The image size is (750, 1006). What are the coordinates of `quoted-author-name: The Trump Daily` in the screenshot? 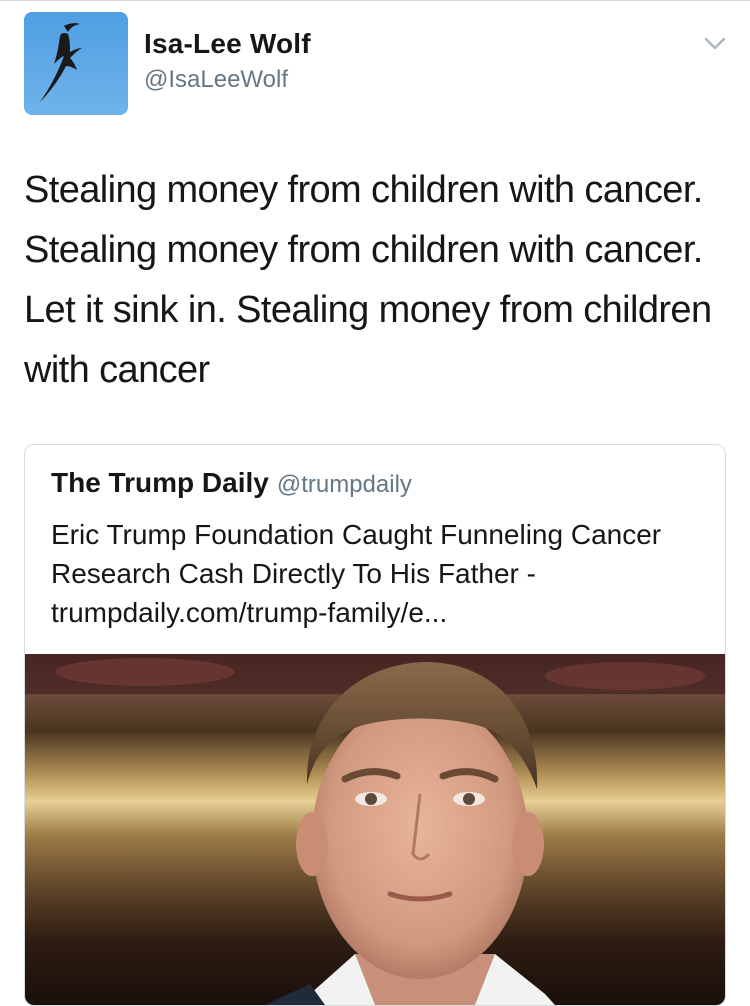 It's located at (160, 482).